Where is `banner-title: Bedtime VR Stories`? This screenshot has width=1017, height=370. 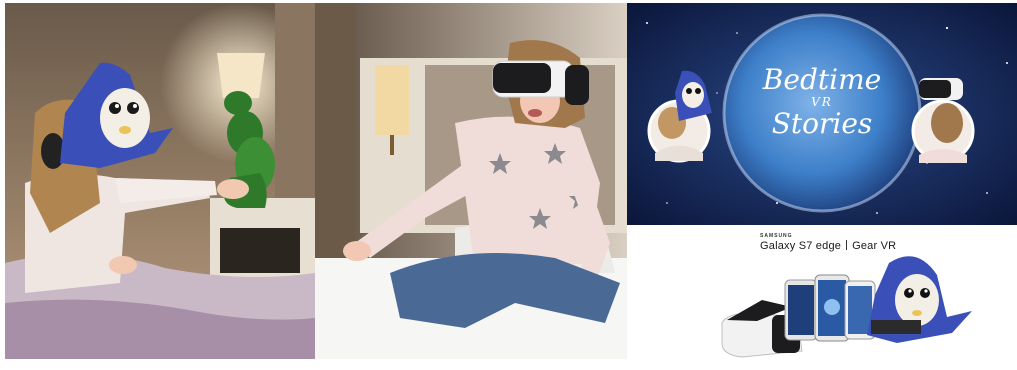 banner-title: Bedtime VR Stories is located at coordinates (822, 102).